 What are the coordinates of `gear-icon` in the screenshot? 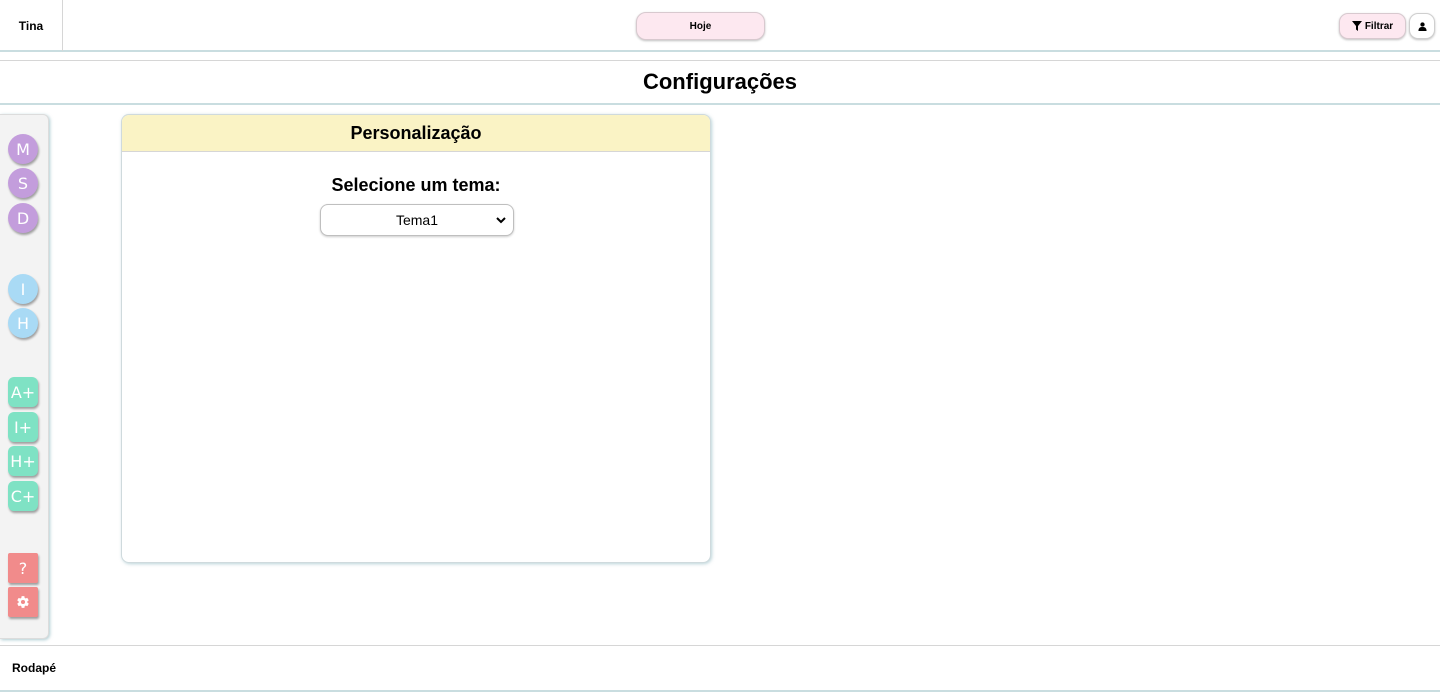 It's located at (23, 602).